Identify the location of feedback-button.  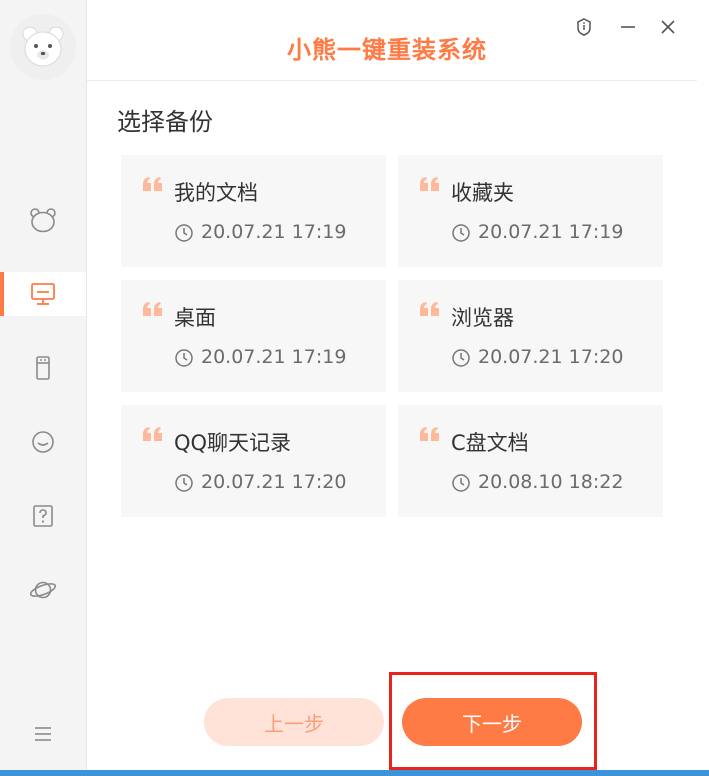
(584, 27).